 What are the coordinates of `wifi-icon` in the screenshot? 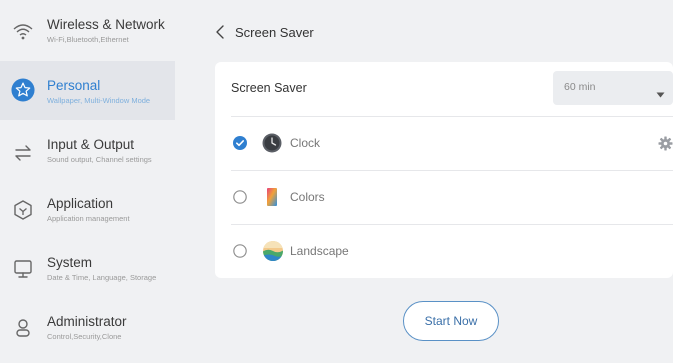 It's located at (23, 32).